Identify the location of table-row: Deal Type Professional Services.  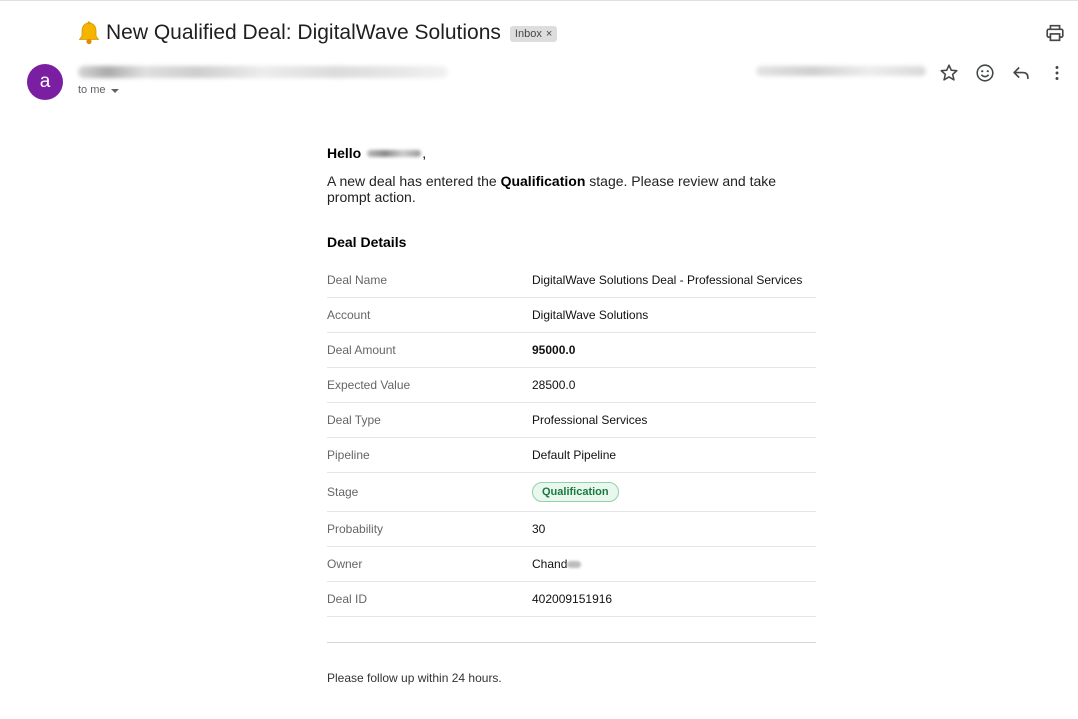
(571, 420).